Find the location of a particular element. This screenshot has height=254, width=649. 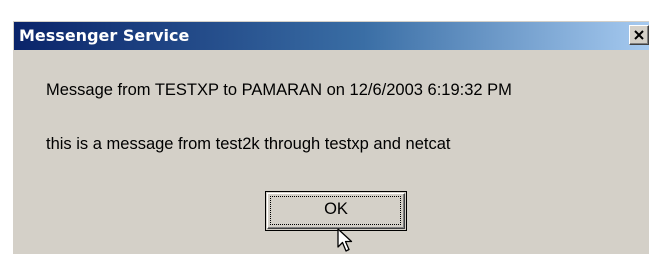

close-button is located at coordinates (639, 35).